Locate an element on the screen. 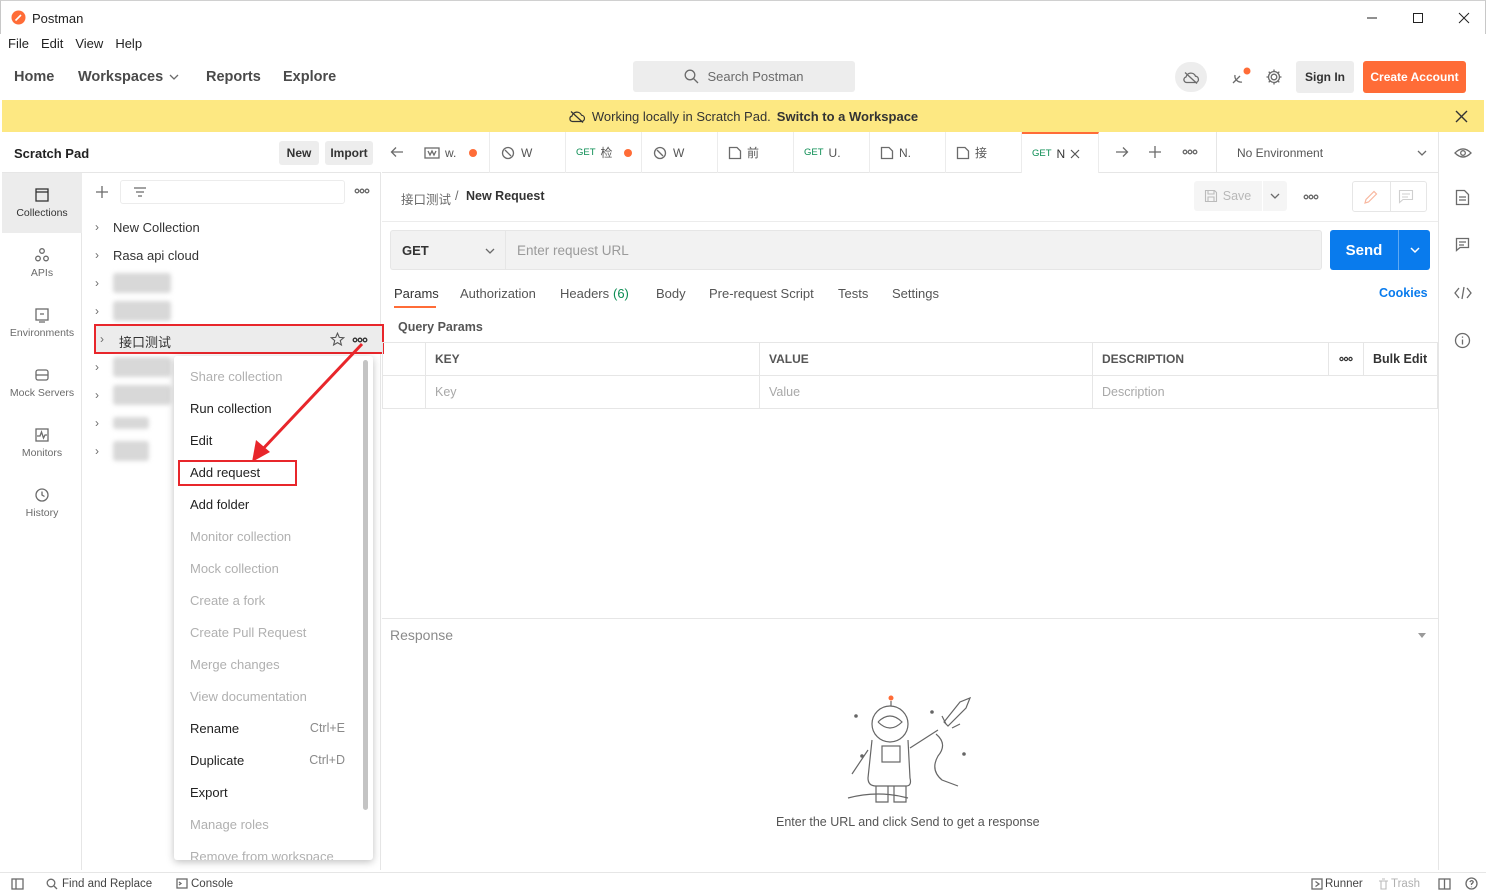  menu-rename: Rename is located at coordinates (214, 728).